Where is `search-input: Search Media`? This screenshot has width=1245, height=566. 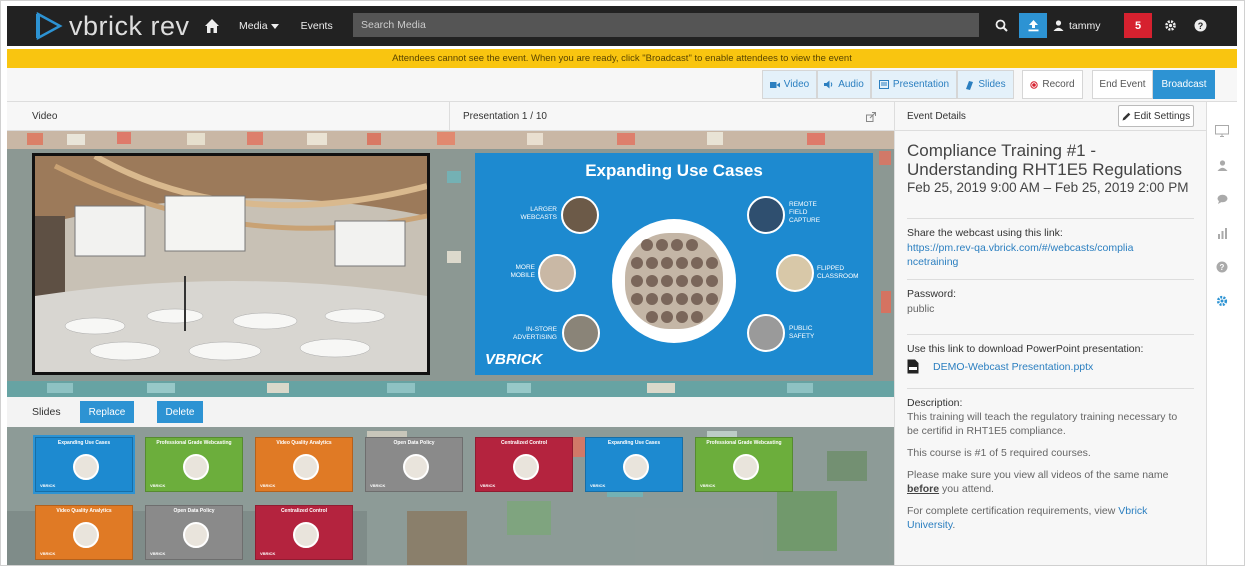 search-input: Search Media is located at coordinates (666, 25).